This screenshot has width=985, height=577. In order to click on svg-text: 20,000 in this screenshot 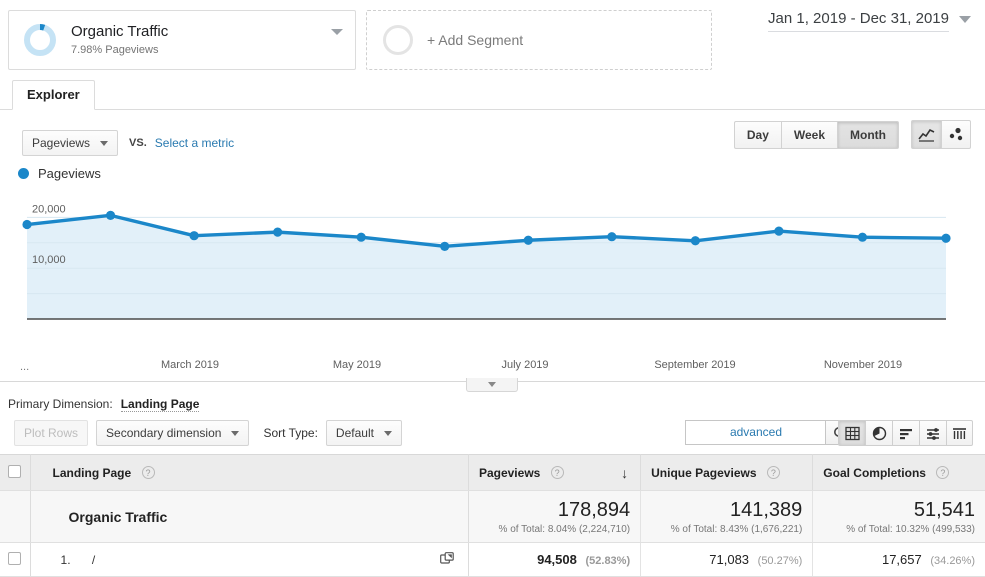, I will do `click(49, 209)`.